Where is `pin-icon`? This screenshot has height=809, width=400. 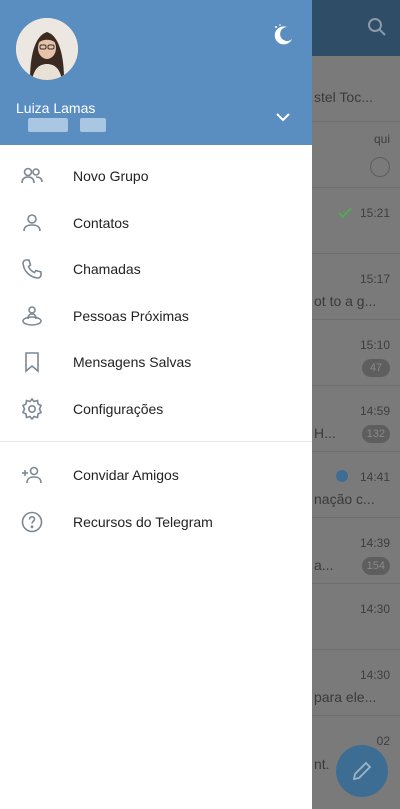 pin-icon is located at coordinates (380, 167).